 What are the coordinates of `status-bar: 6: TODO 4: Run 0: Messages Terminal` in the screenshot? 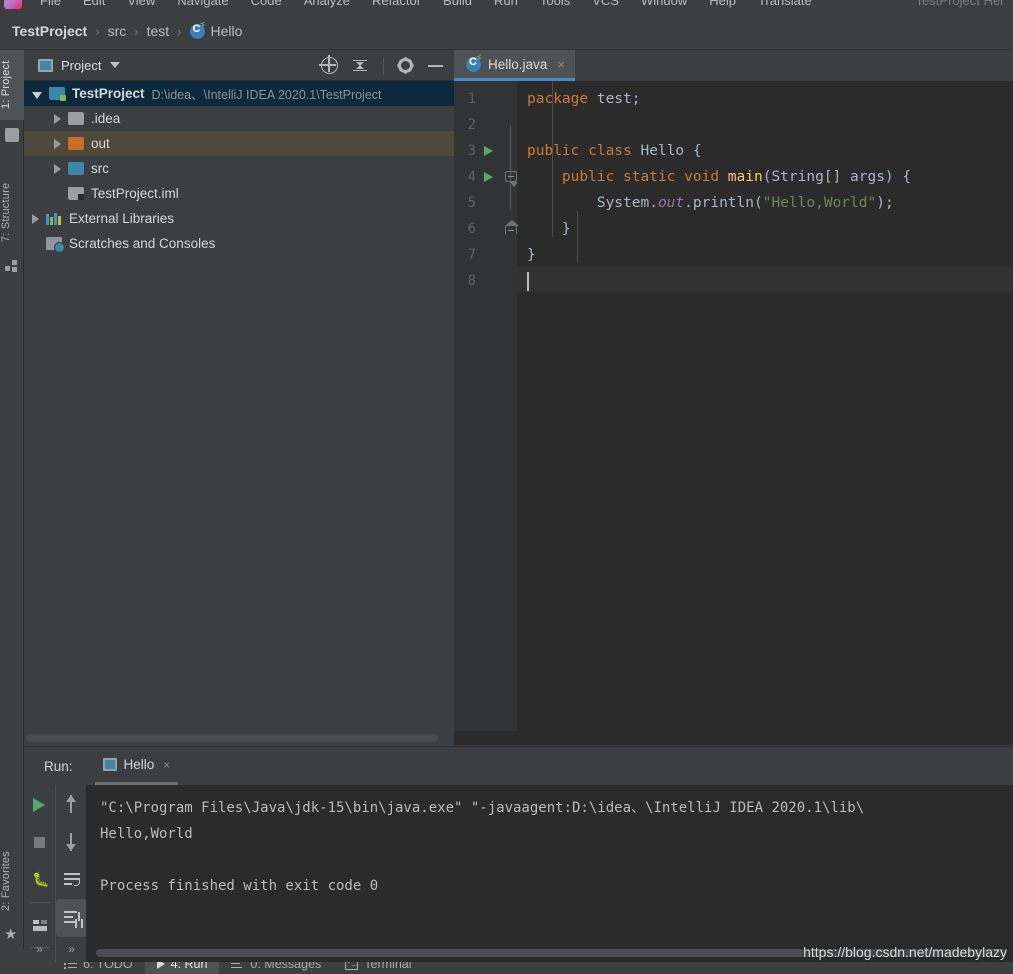 It's located at (506, 968).